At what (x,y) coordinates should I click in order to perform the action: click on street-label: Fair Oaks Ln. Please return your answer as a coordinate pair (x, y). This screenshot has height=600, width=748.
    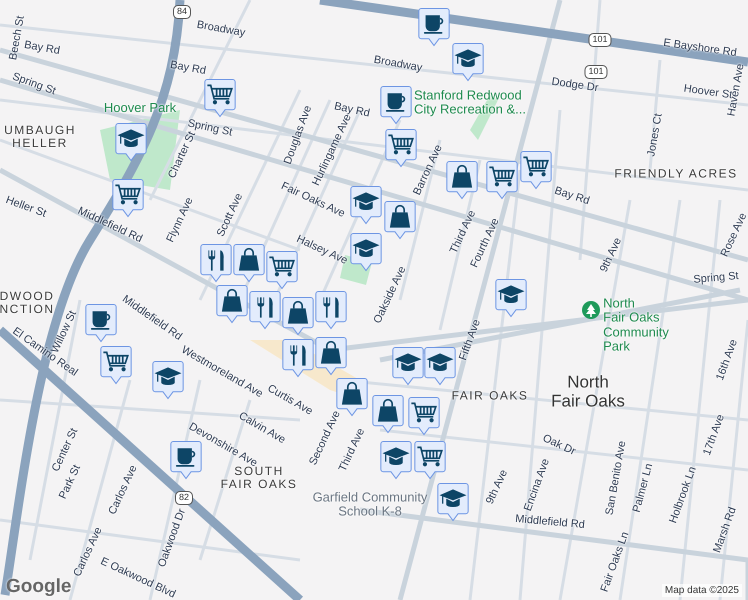
    Looking at the image, I should click on (615, 562).